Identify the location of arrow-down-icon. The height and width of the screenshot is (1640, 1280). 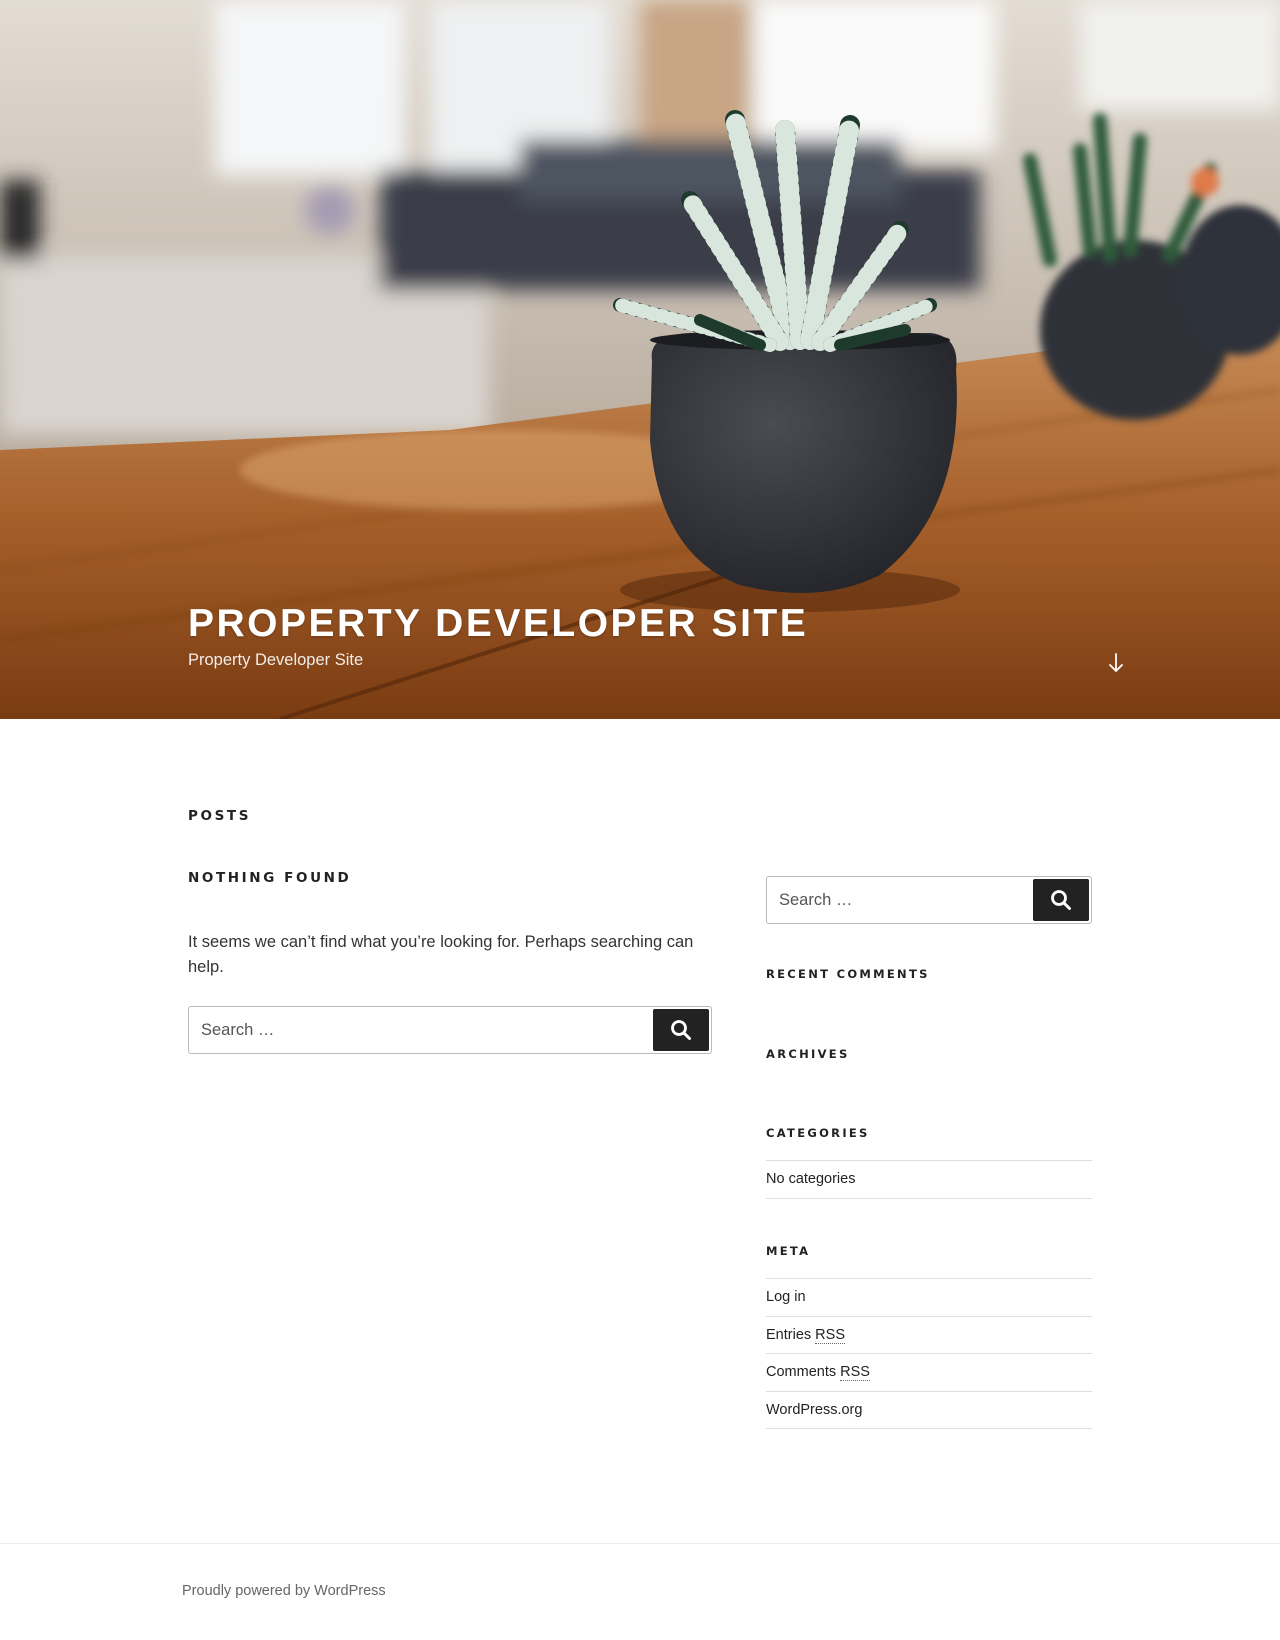
(1116, 662).